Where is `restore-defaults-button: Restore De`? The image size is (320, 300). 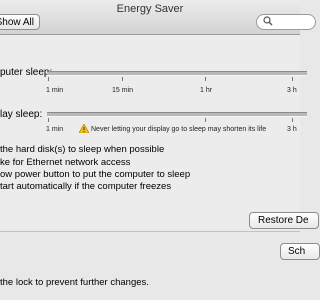
restore-defaults-button: Restore De is located at coordinates (284, 220).